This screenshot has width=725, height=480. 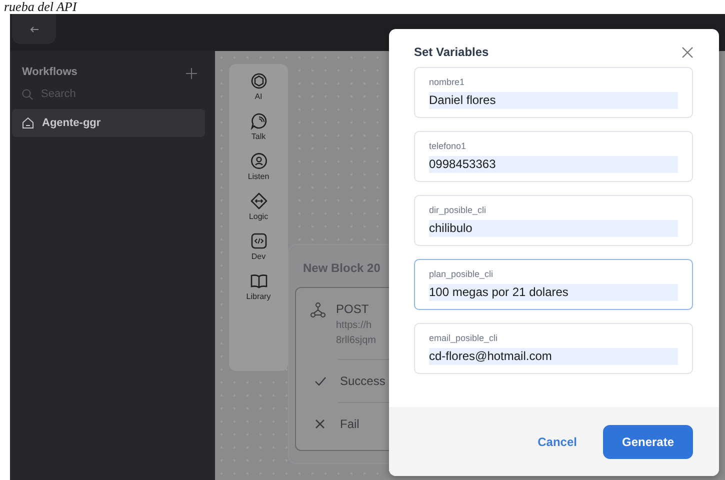 I want to click on cross-icon, so click(x=320, y=424).